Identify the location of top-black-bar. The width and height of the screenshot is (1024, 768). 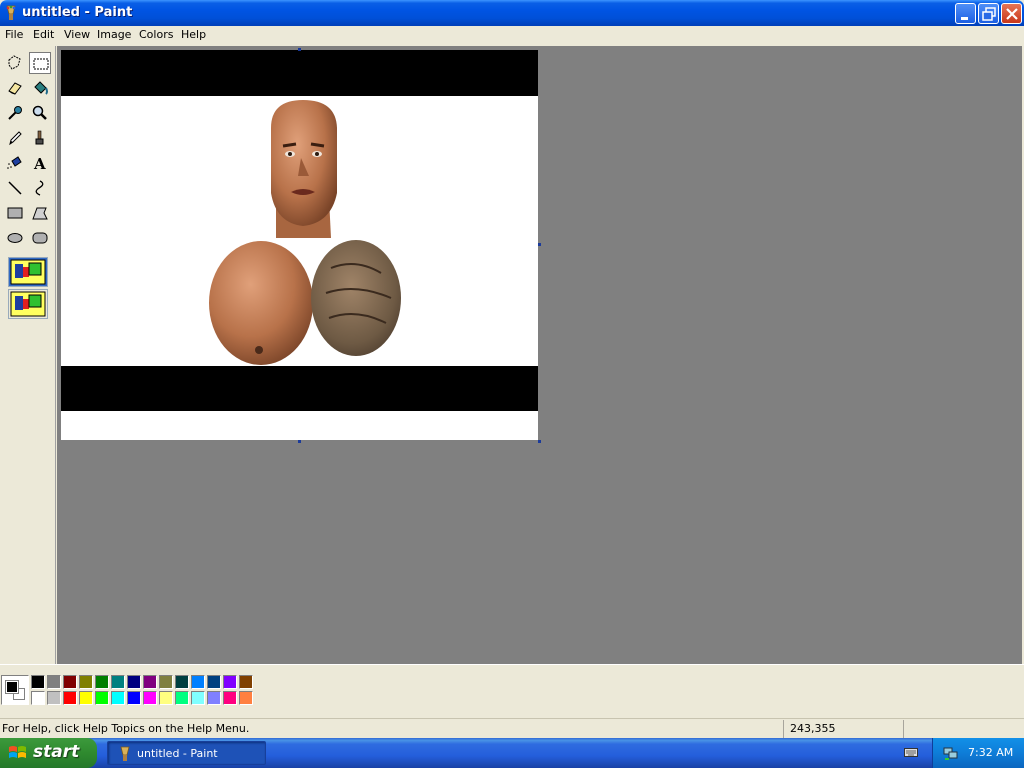
(299, 73).